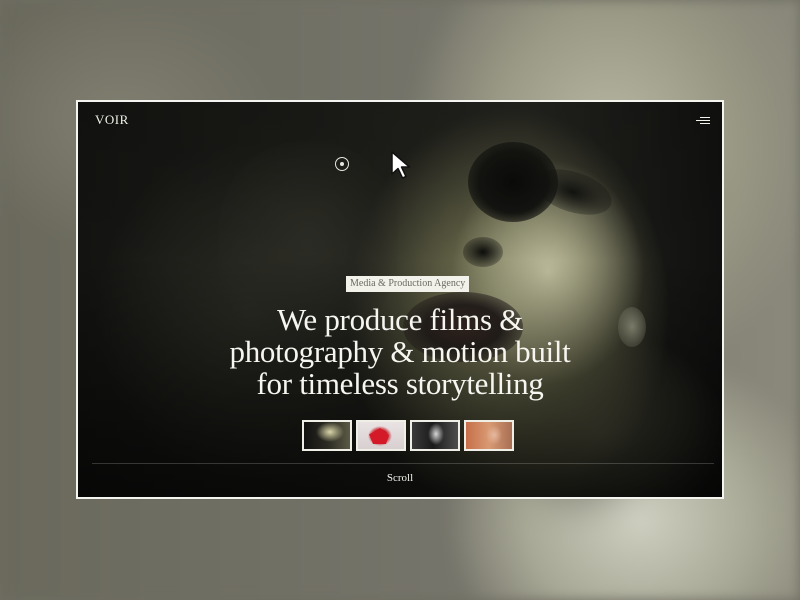  Describe the element at coordinates (342, 164) in the screenshot. I see `target-circle-icon` at that location.